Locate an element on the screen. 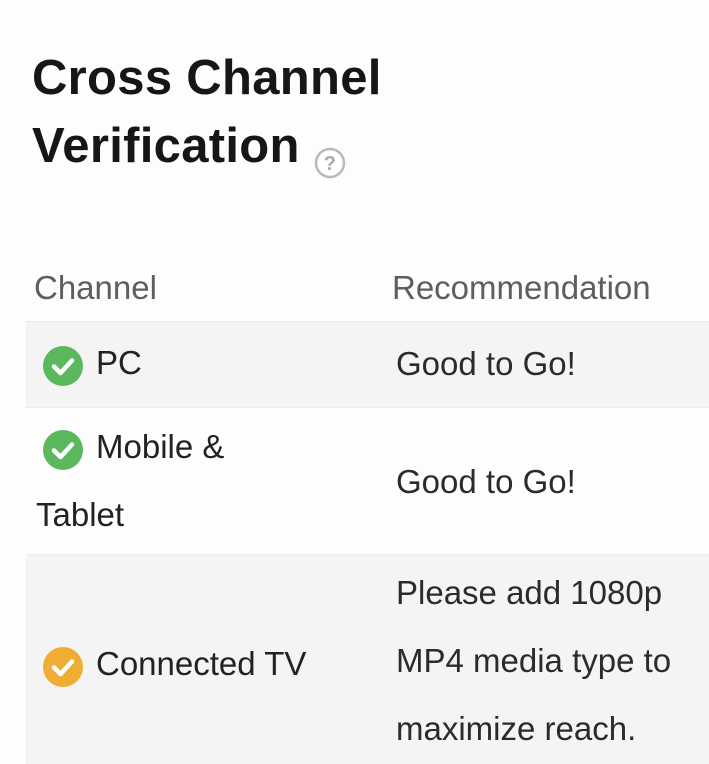 This screenshot has width=709, height=764. question-circle-icon: ? is located at coordinates (330, 154).